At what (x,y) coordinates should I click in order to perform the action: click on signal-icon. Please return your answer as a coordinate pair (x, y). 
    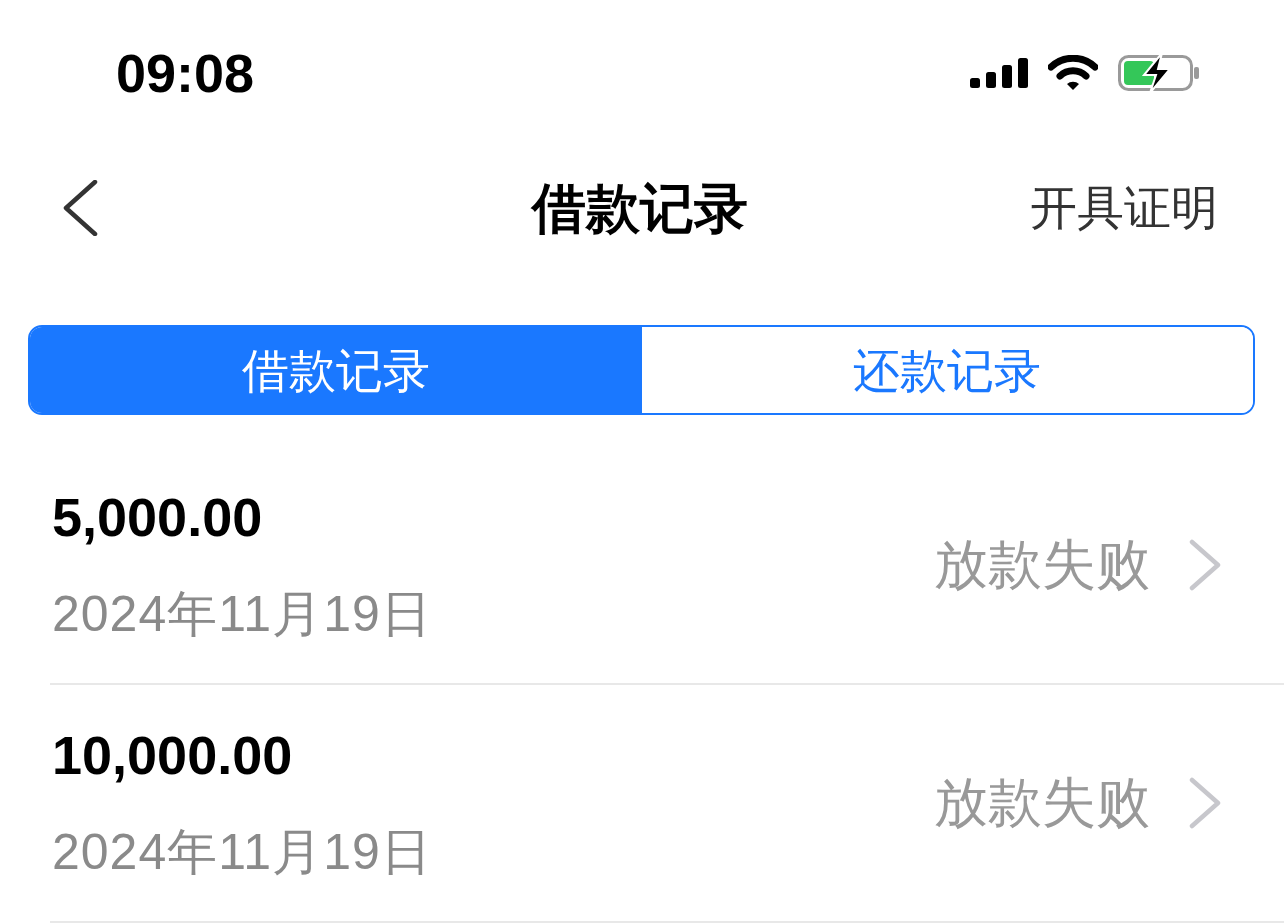
    Looking at the image, I should click on (999, 73).